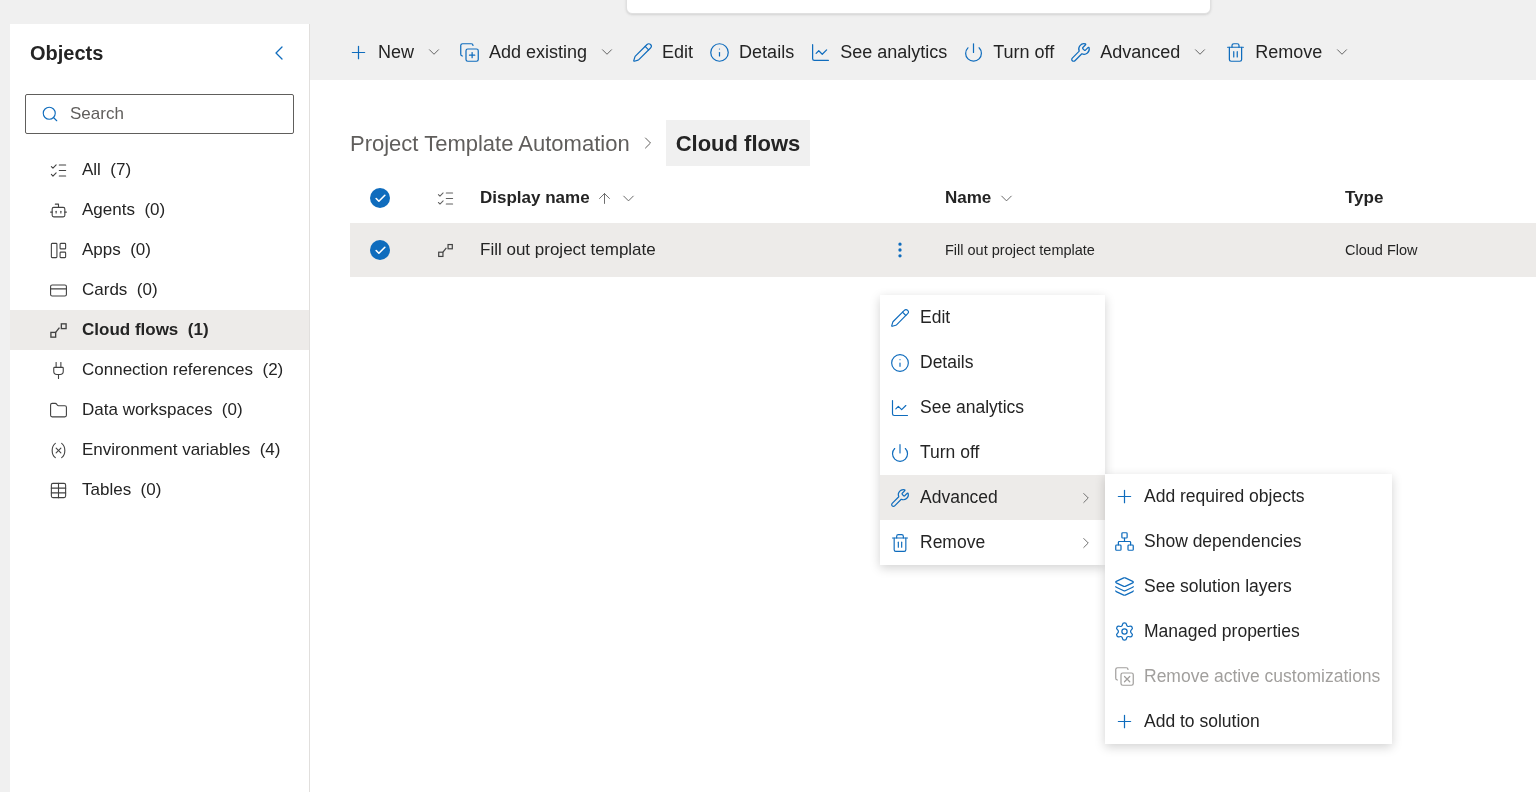  What do you see at coordinates (992, 542) in the screenshot?
I see `menu-item: Remove` at bounding box center [992, 542].